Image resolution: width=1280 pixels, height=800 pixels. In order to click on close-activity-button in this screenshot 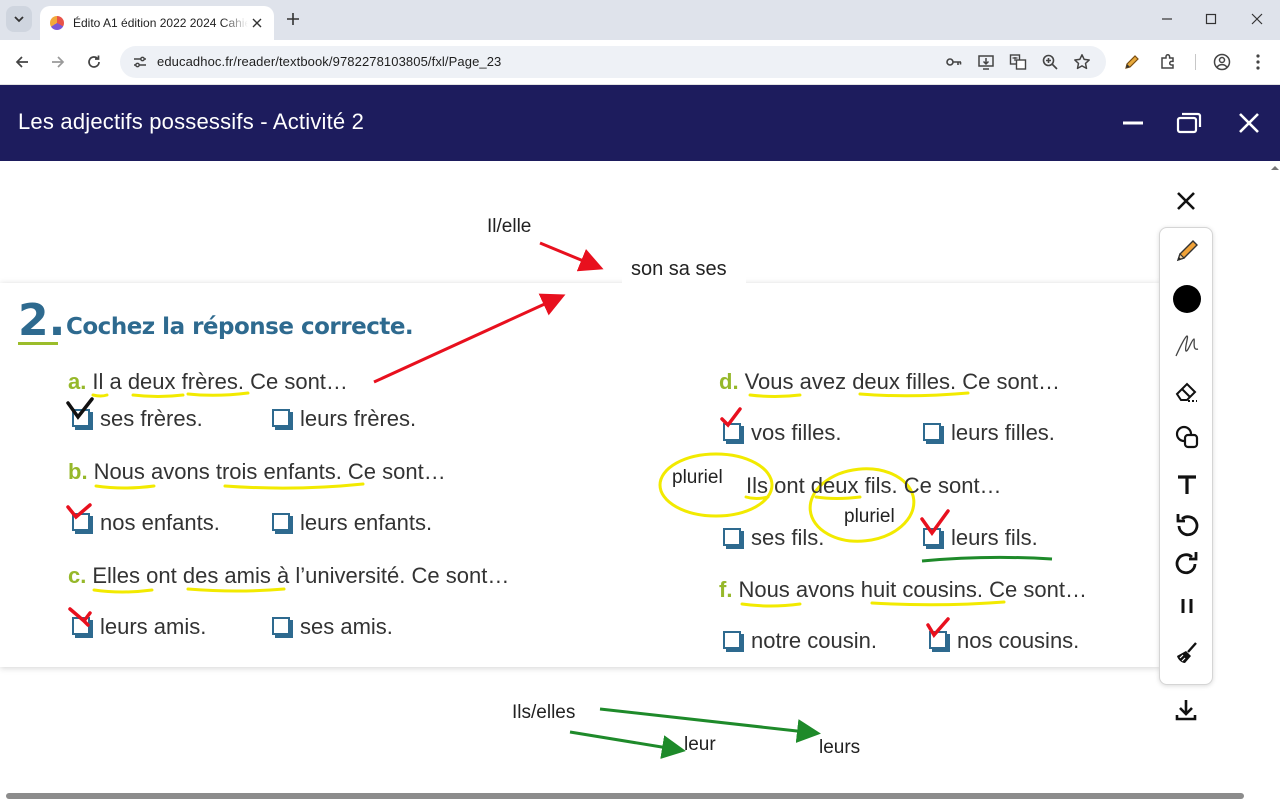, I will do `click(1249, 123)`.